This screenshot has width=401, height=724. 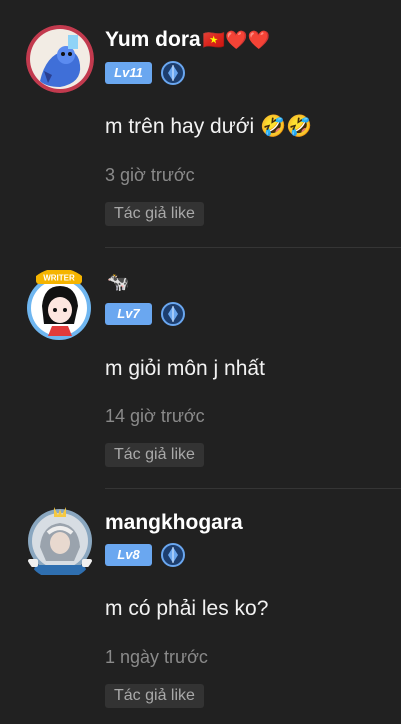 I want to click on username: Yum dora 🇻🇳❤️❤️, so click(x=187, y=40).